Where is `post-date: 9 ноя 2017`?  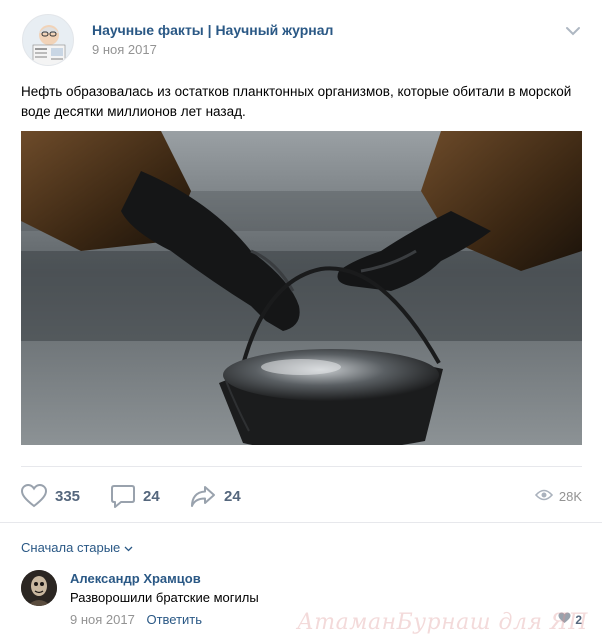 post-date: 9 ноя 2017 is located at coordinates (124, 49).